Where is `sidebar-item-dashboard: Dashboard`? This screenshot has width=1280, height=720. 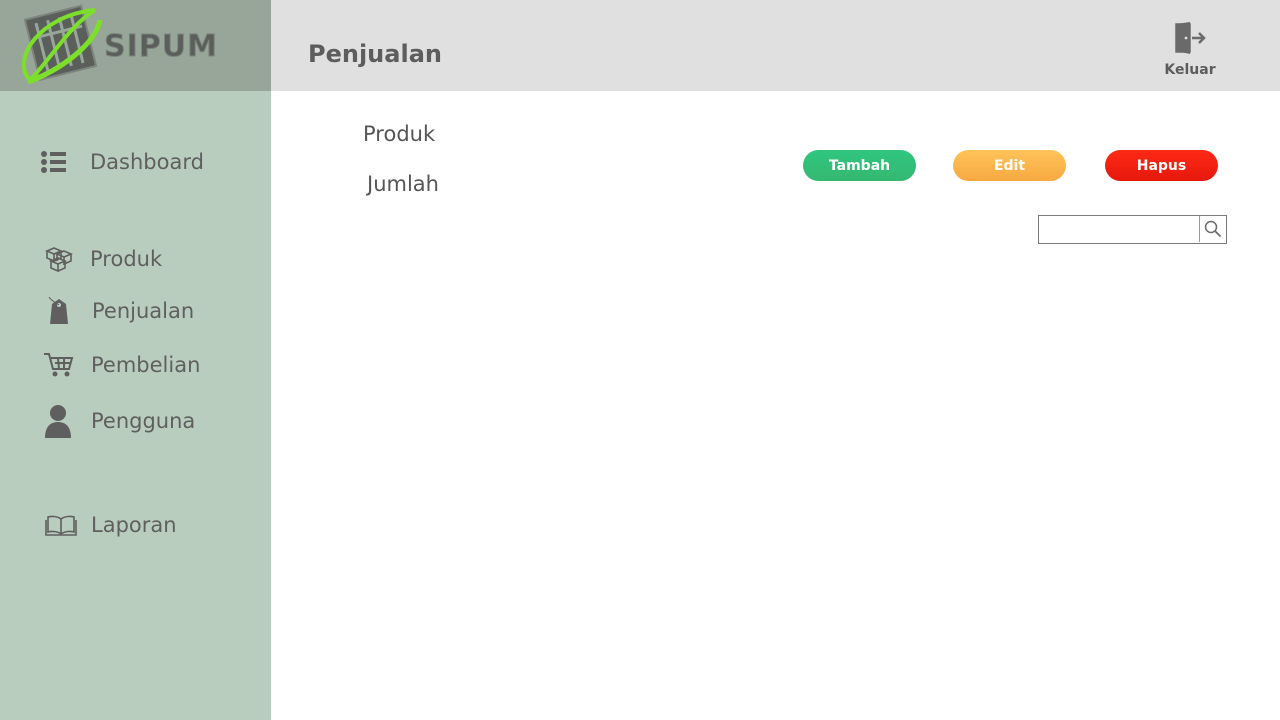 sidebar-item-dashboard: Dashboard is located at coordinates (135, 162).